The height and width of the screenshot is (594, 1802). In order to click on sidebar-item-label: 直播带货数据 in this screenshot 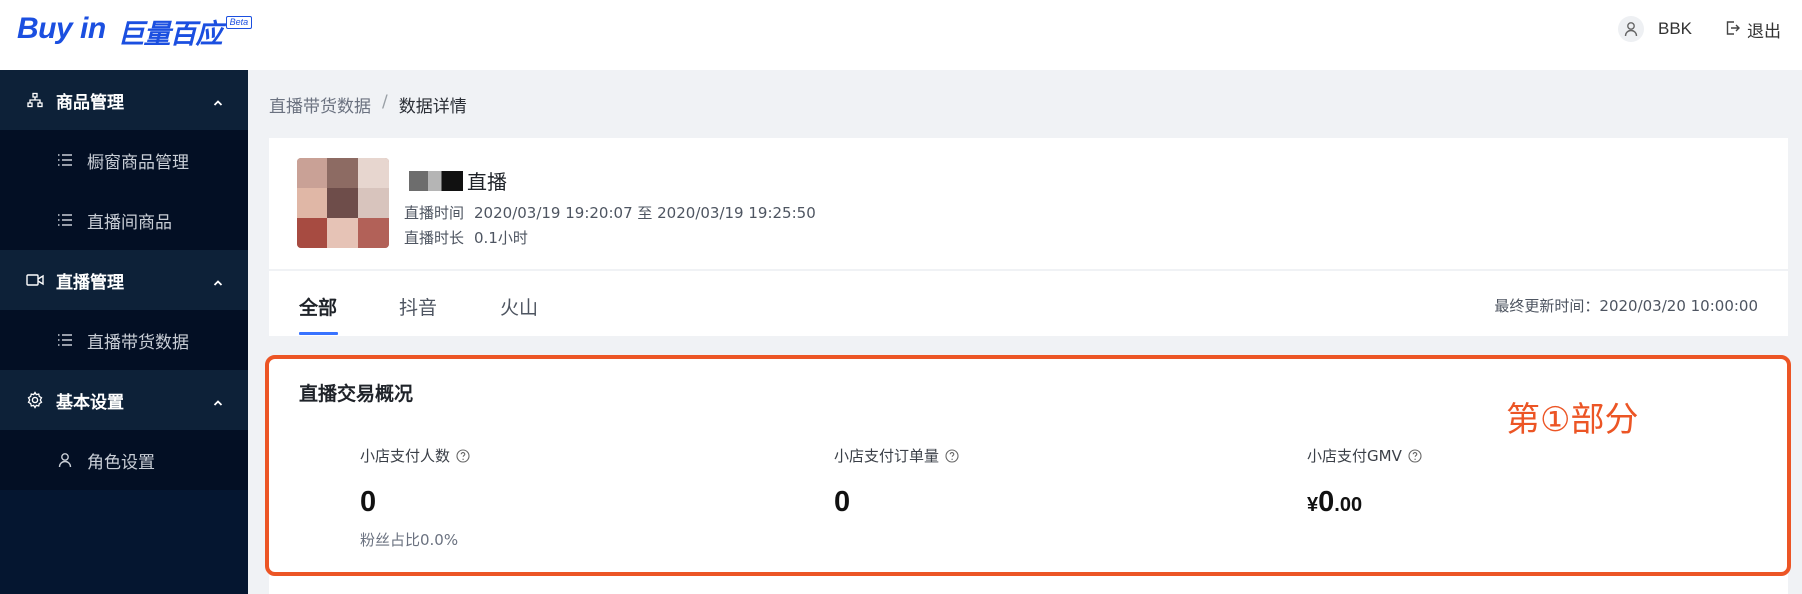, I will do `click(138, 342)`.